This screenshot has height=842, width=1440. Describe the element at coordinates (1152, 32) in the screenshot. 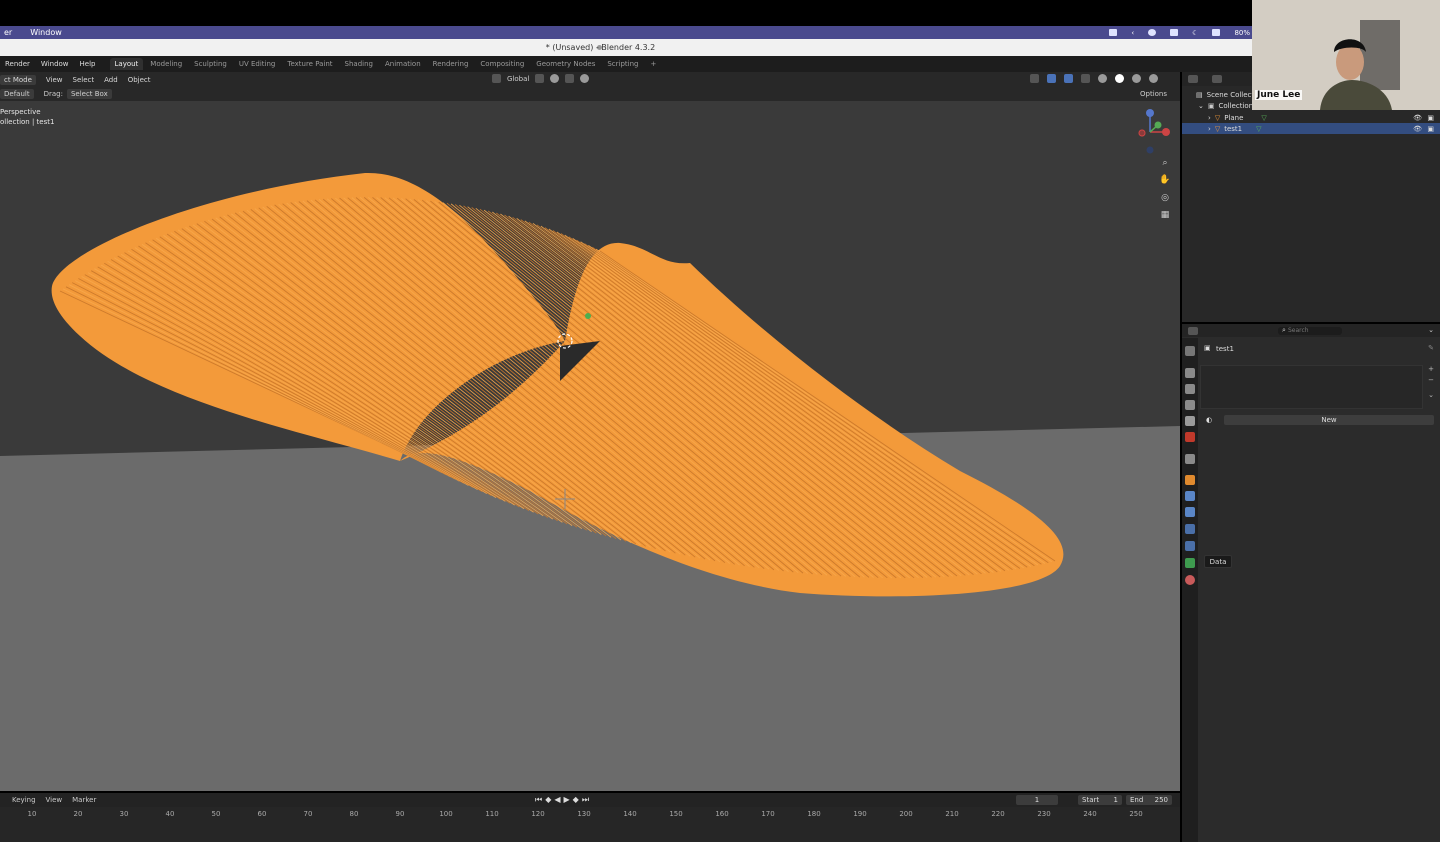

I see `control-center-icon` at that location.